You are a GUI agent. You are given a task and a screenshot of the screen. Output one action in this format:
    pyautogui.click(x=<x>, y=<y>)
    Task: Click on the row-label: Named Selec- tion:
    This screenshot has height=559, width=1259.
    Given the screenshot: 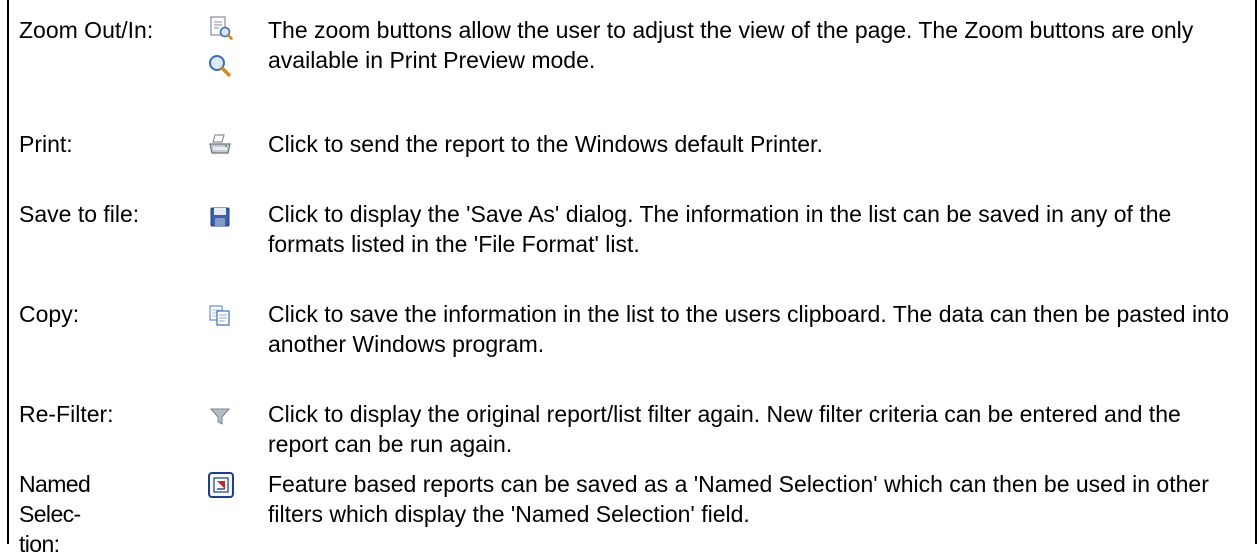 What is the action you would take?
    pyautogui.click(x=55, y=514)
    